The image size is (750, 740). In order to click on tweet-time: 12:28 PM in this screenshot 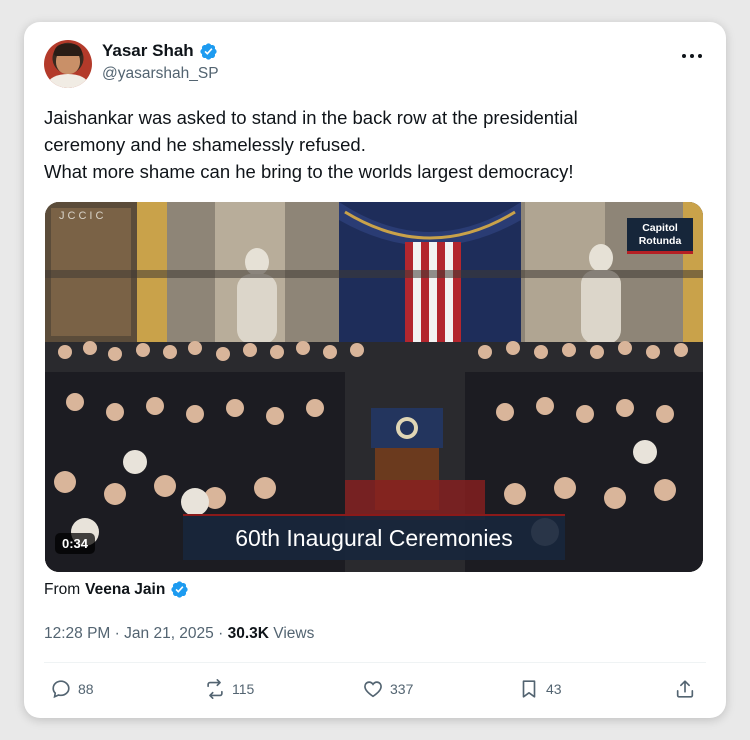, I will do `click(77, 633)`.